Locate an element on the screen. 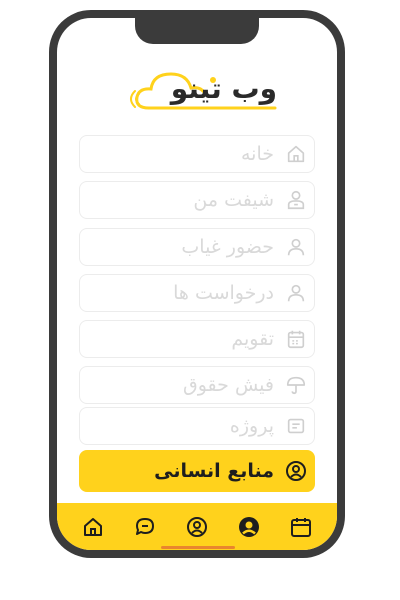 The height and width of the screenshot is (600, 400). menu-item-project: پروژه is located at coordinates (197, 426).